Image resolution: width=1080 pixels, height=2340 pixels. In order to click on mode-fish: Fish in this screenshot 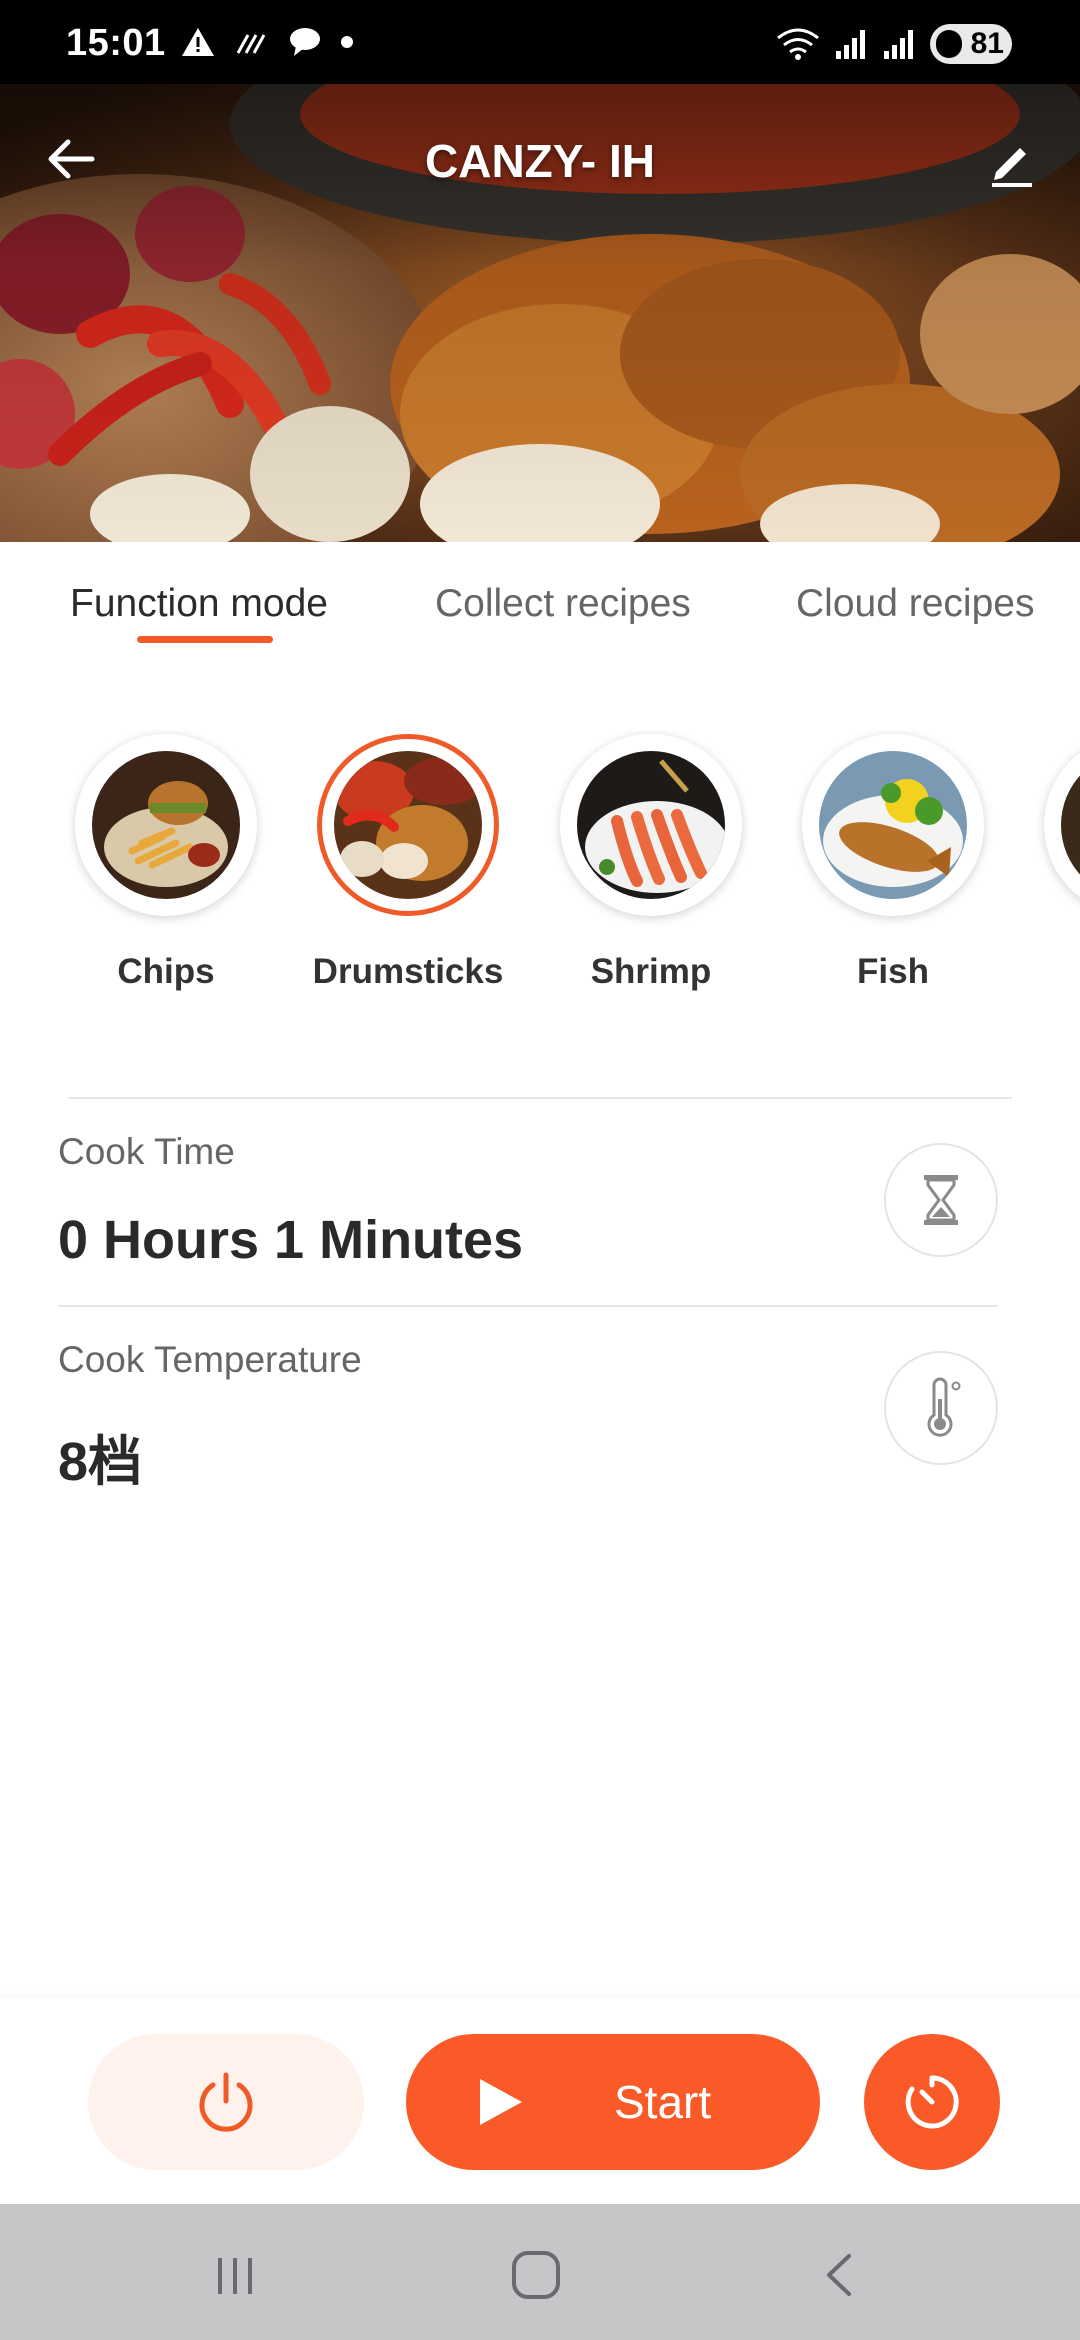, I will do `click(893, 861)`.